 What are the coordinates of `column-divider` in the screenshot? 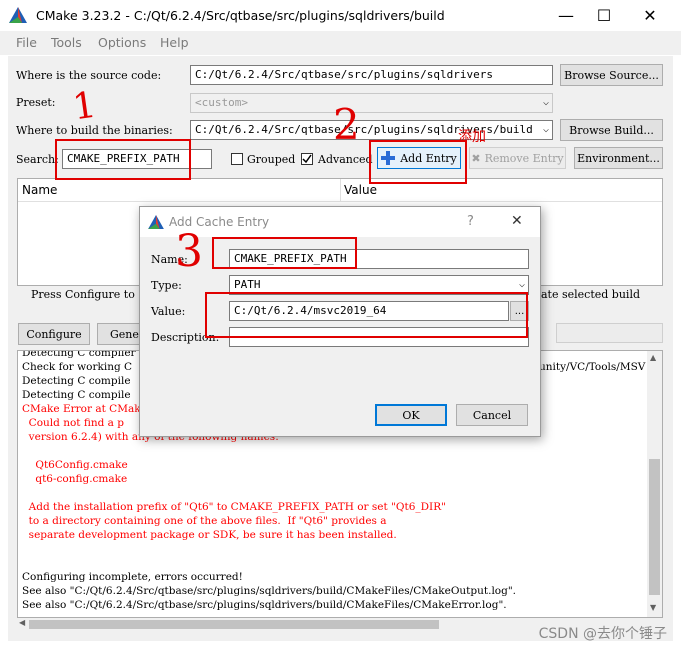 It's located at (340, 190).